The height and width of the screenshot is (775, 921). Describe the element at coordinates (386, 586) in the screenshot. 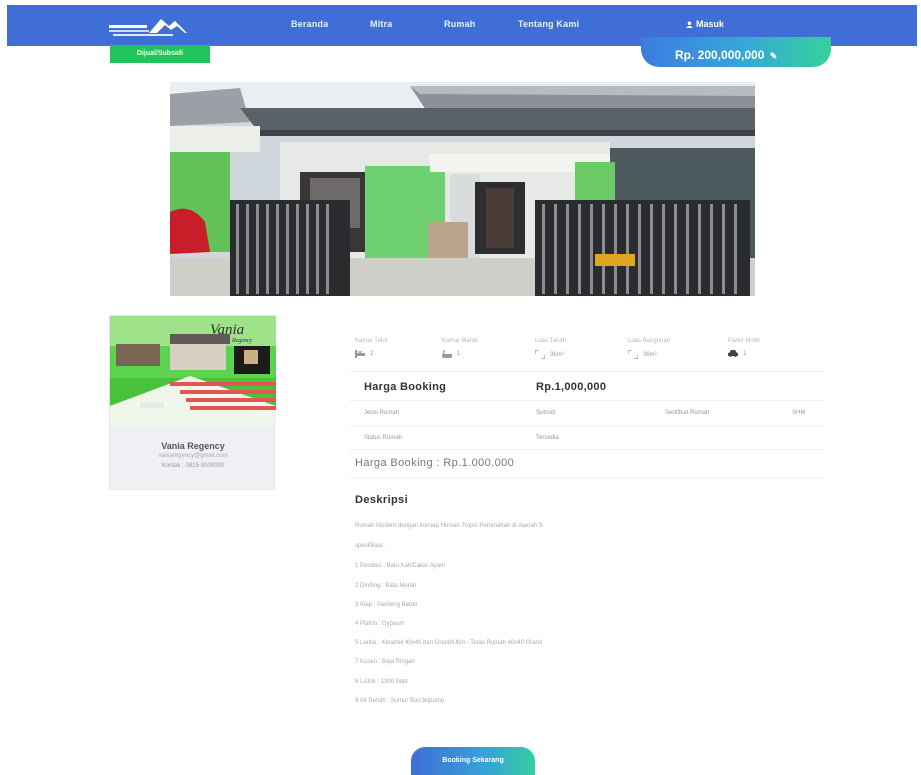

I see `description-line: 2 Dinding : Bata Merah` at that location.